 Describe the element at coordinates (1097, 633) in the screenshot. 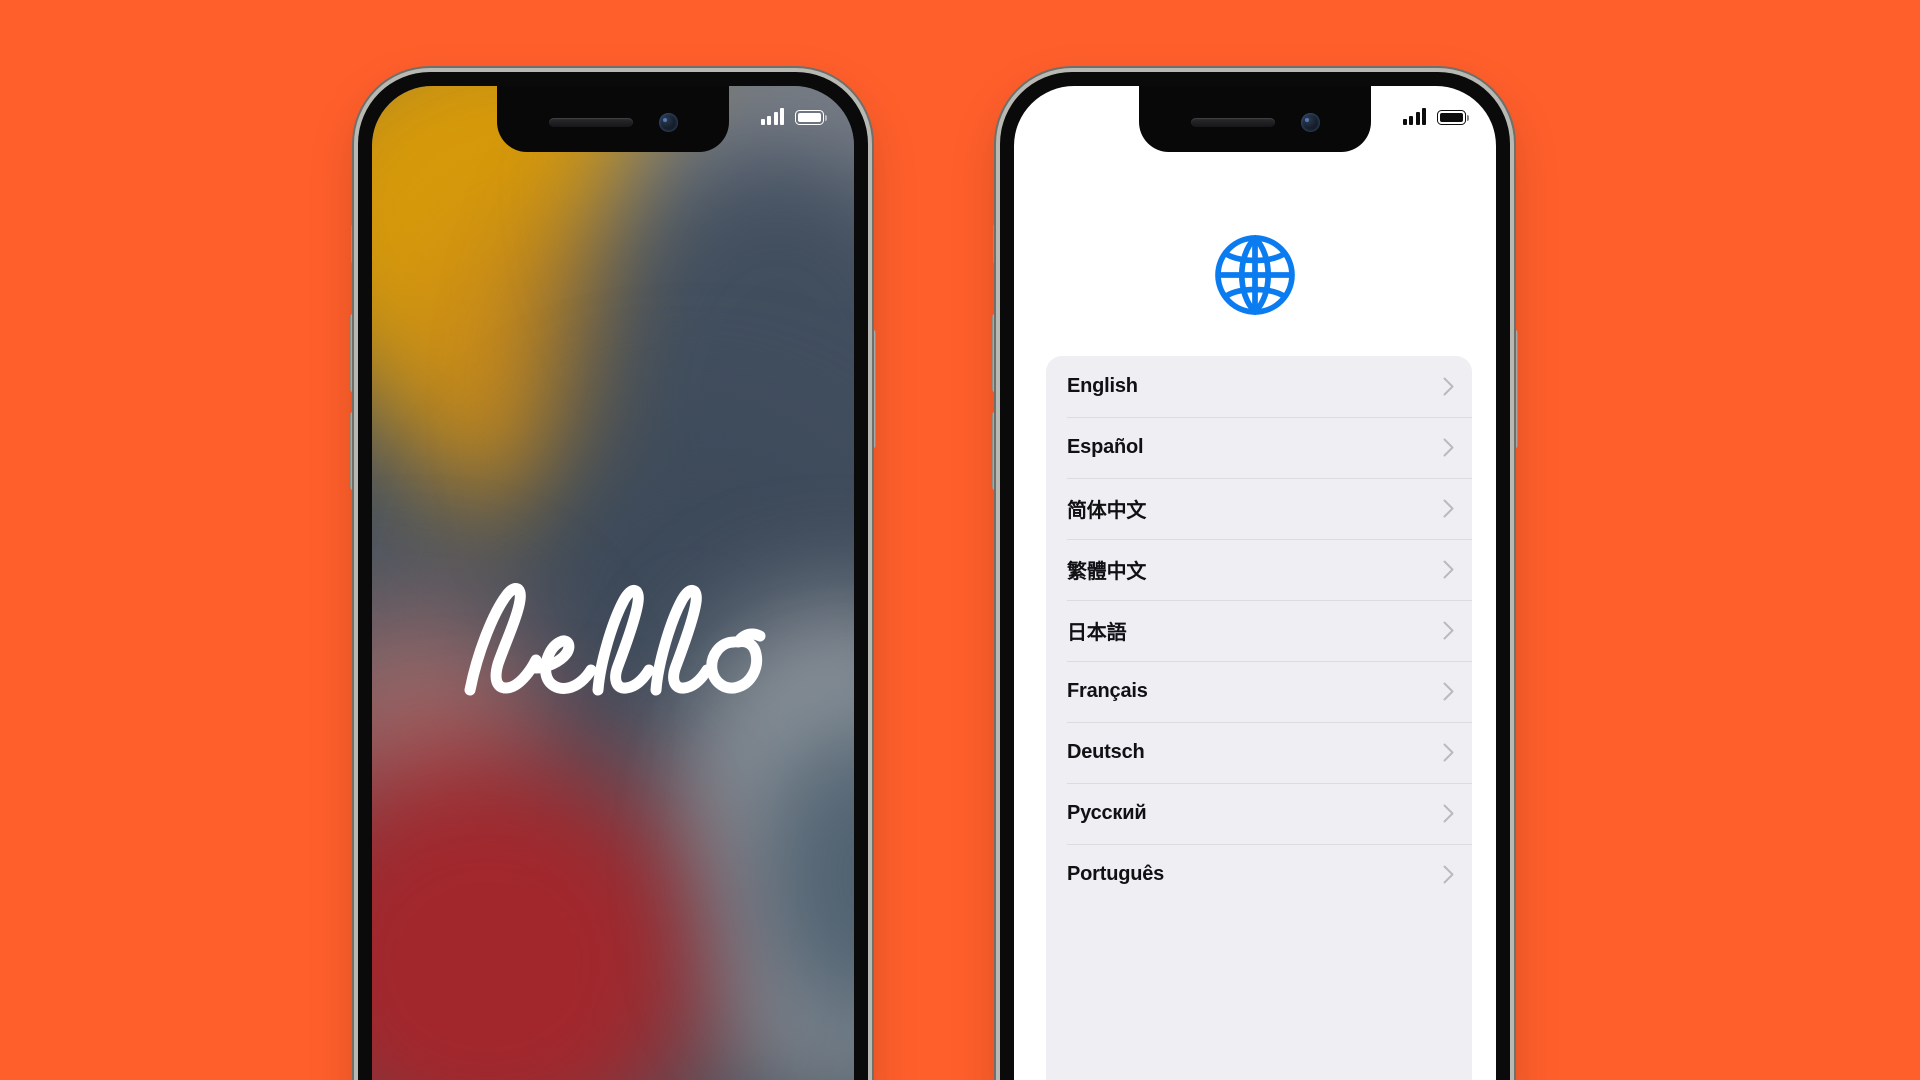

I see `language-label: 日本語` at that location.